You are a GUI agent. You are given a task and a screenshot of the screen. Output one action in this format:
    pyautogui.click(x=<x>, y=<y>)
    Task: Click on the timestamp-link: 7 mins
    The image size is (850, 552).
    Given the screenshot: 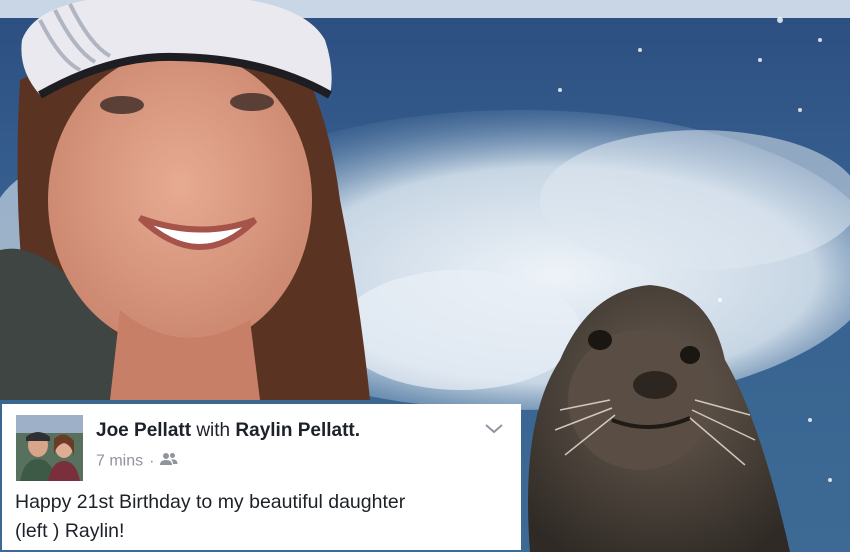 What is the action you would take?
    pyautogui.click(x=119, y=461)
    